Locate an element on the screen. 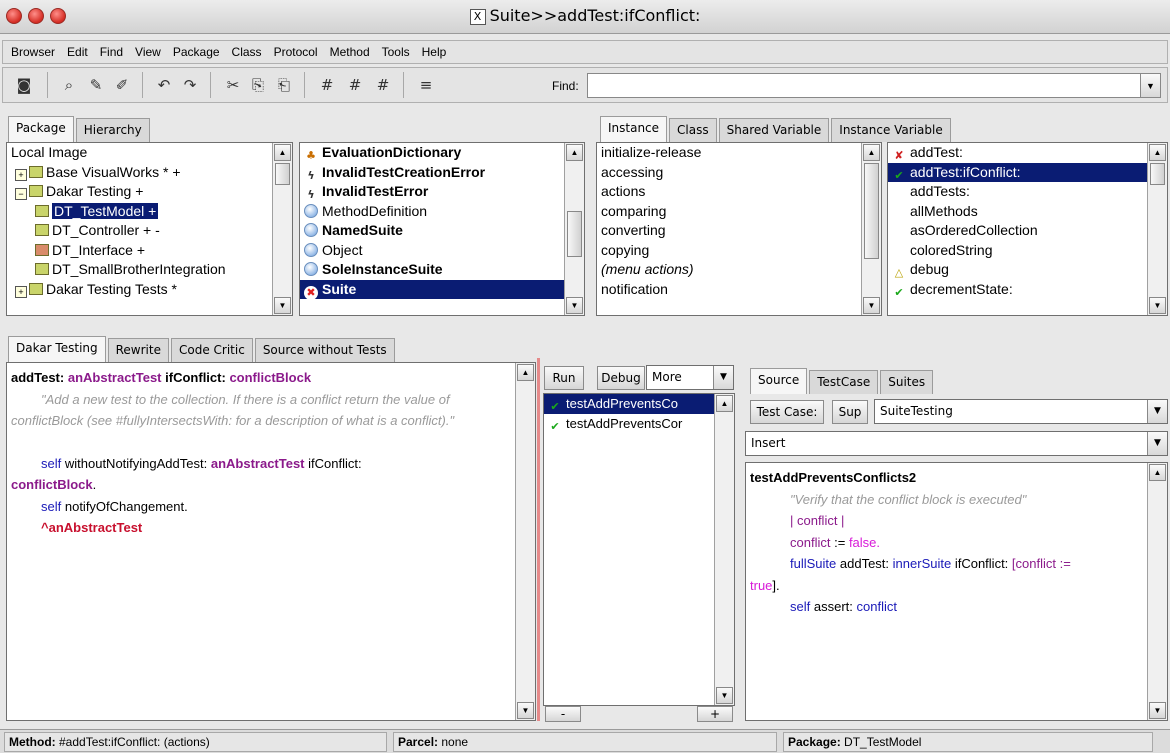  class-scrollbar: ▲ ▼ is located at coordinates (574, 229).